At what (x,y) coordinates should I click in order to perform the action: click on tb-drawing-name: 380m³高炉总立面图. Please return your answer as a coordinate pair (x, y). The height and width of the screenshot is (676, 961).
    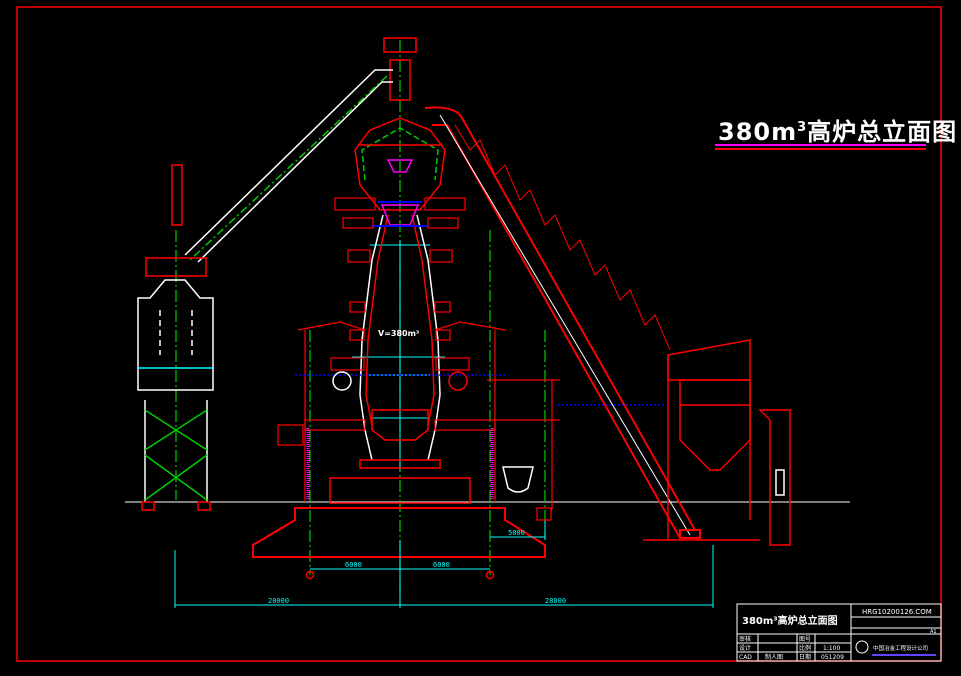
    Looking at the image, I should click on (790, 620).